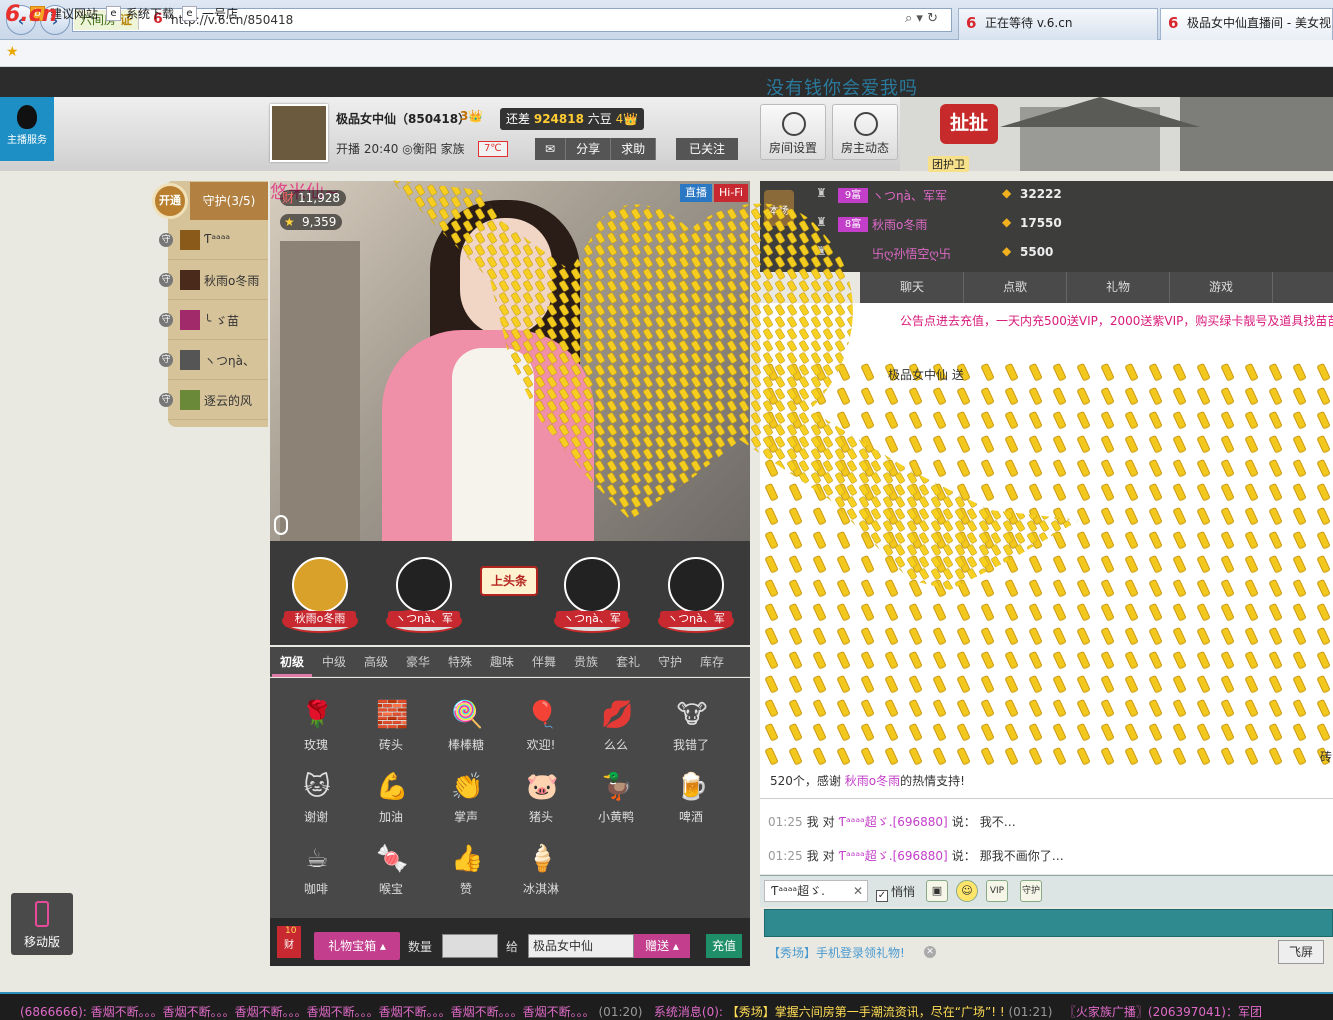  Describe the element at coordinates (1048, 923) in the screenshot. I see `chat-input` at that location.